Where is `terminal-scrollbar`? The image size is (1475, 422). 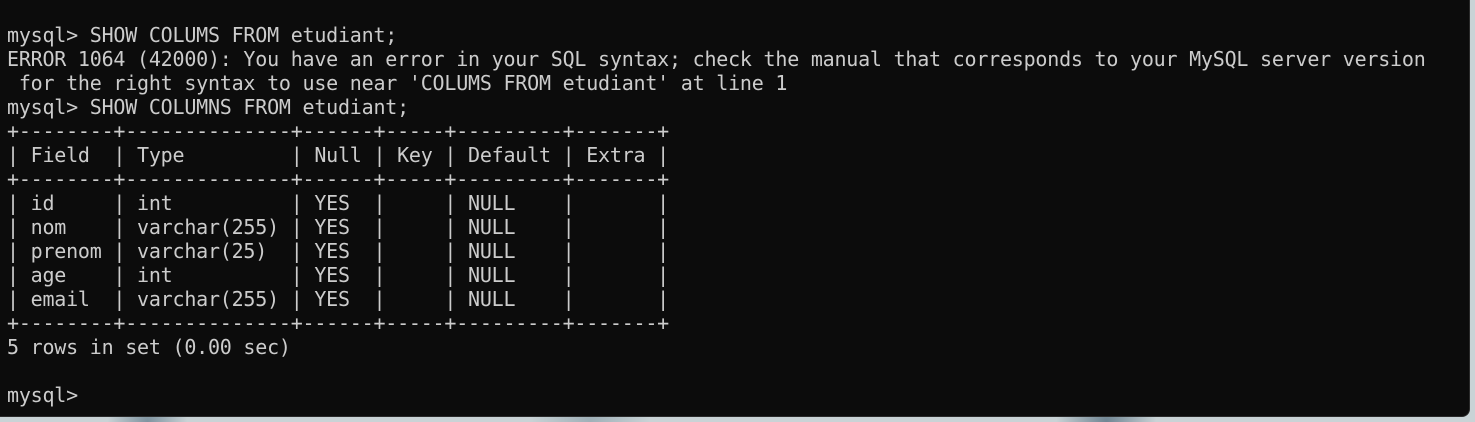
terminal-scrollbar is located at coordinates (1466, 208).